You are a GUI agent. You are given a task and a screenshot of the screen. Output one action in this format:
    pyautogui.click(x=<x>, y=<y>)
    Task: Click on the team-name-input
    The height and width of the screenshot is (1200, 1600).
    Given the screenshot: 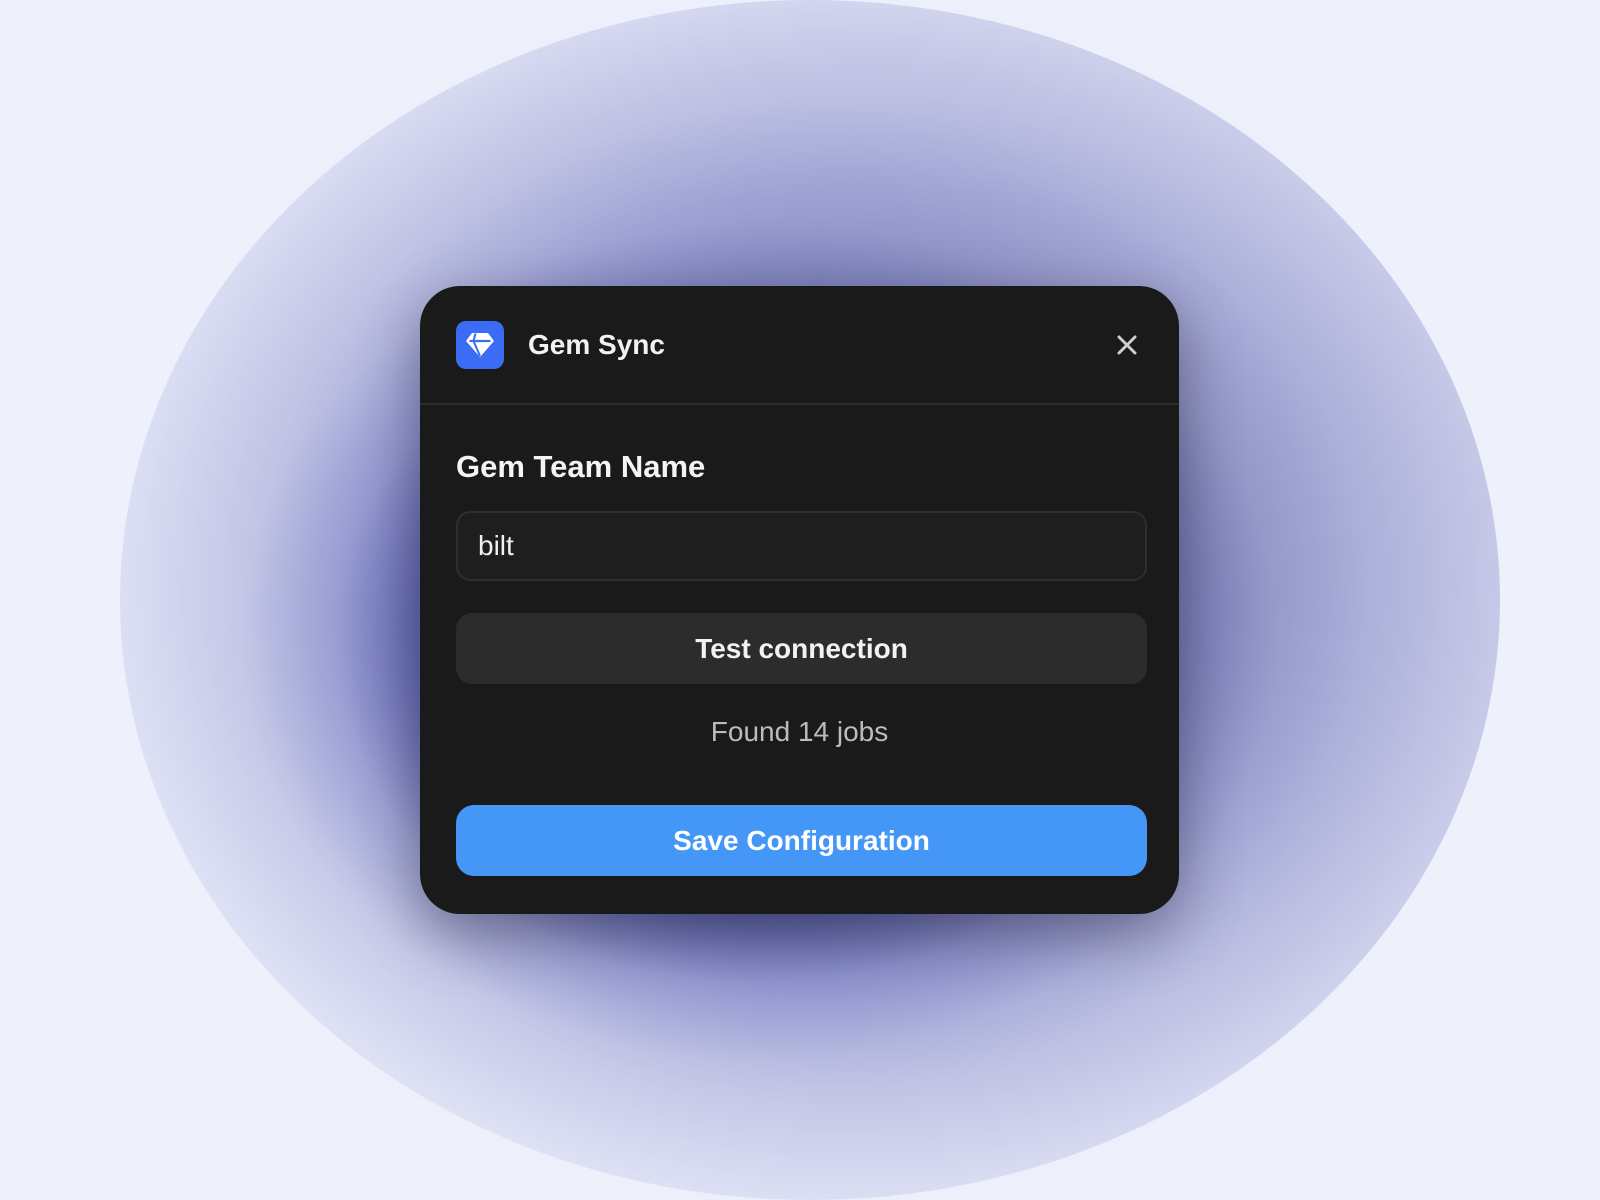 What is the action you would take?
    pyautogui.click(x=801, y=546)
    